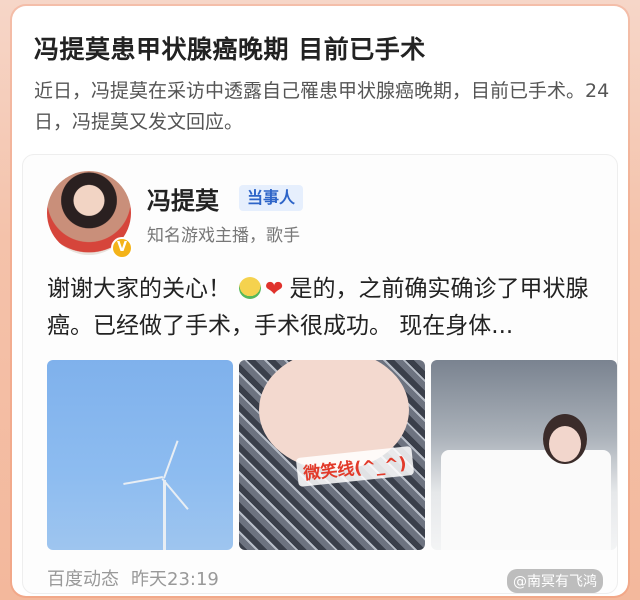 The image size is (640, 600). Describe the element at coordinates (139, 289) in the screenshot. I see `post-text-intro: 谢谢大家的关心！` at that location.